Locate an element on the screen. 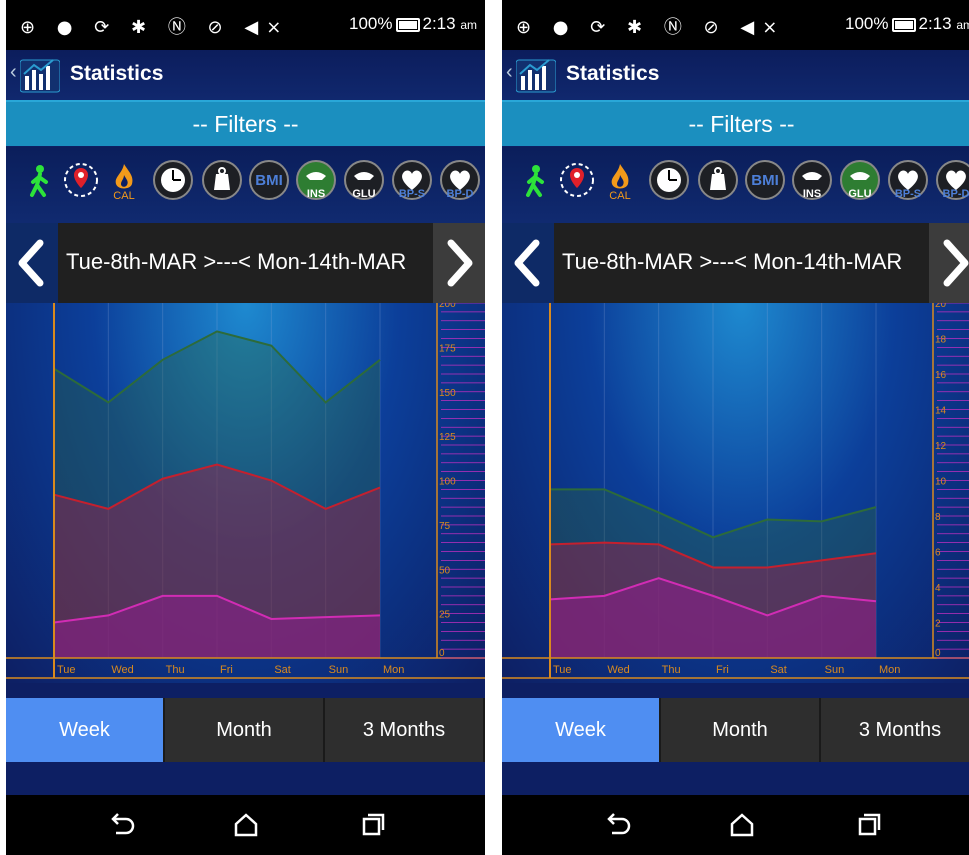  x-tick-label: Sun is located at coordinates (835, 670).